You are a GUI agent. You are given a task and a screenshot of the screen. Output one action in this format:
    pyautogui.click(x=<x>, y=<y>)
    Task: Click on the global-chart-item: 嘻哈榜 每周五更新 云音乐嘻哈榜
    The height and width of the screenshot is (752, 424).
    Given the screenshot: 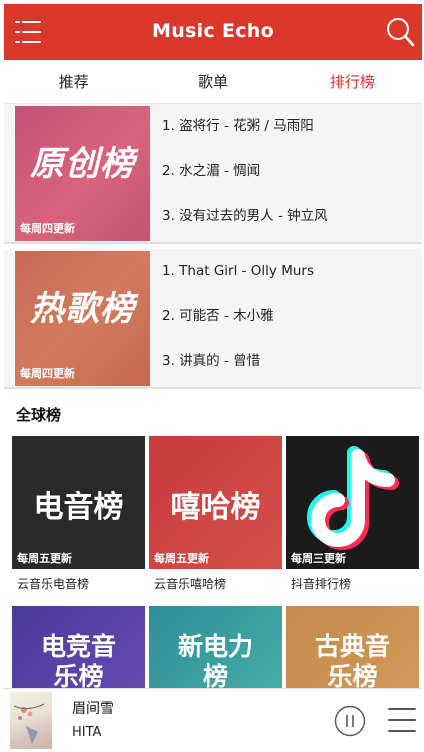 What is the action you would take?
    pyautogui.click(x=215, y=514)
    